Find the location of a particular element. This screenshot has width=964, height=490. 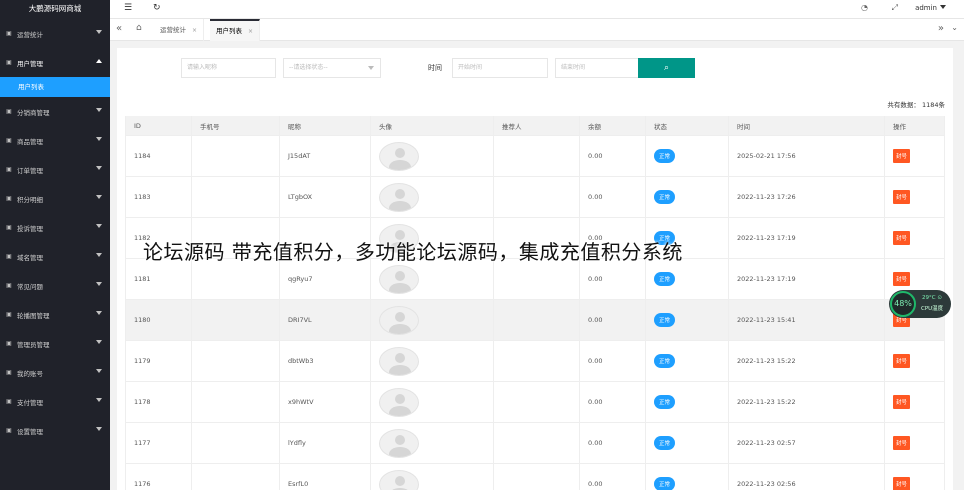

menu-toggle-icon: ☰ is located at coordinates (128, 8).